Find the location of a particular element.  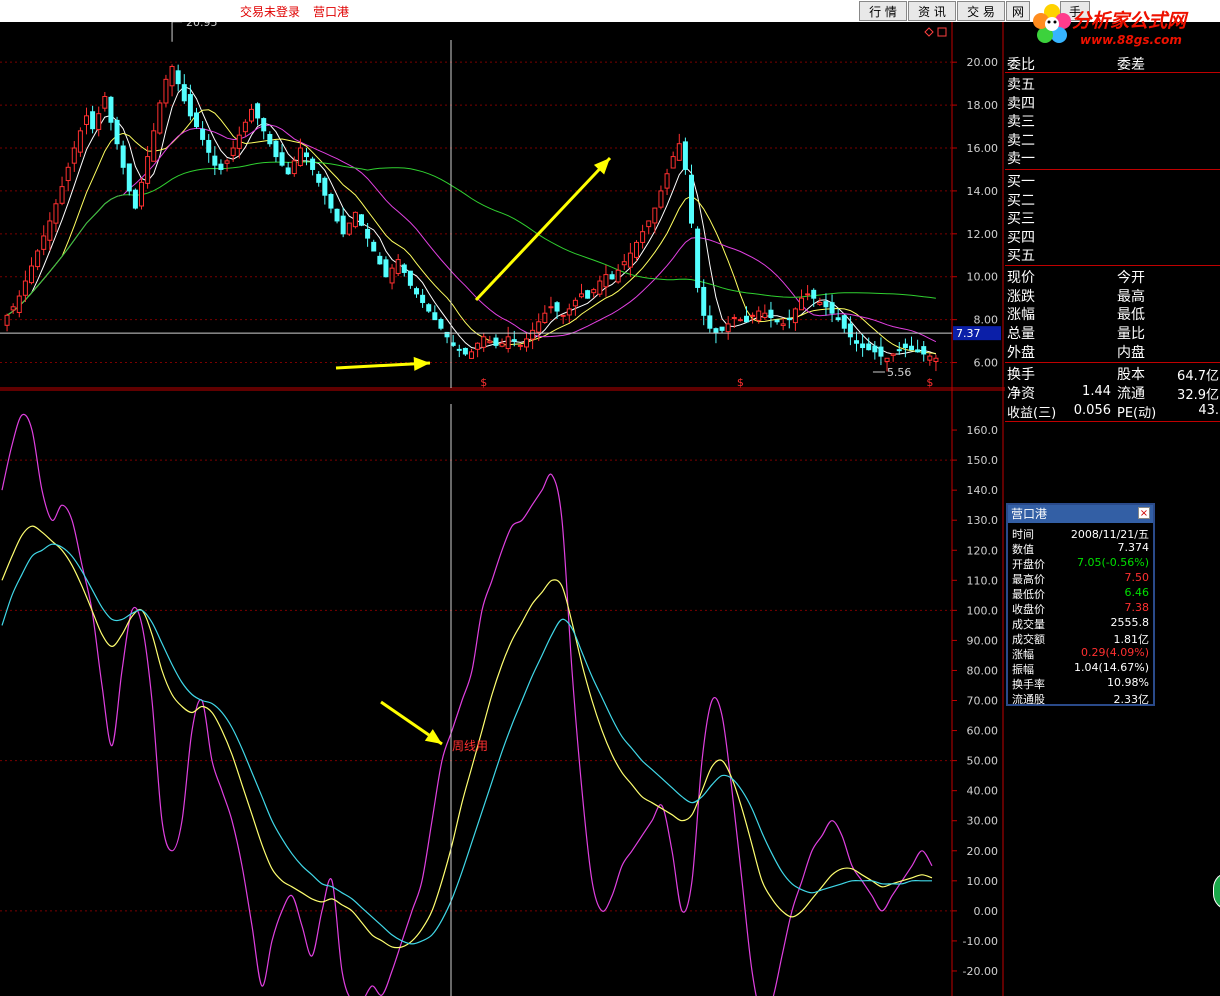

tab-news: 资 讯 is located at coordinates (932, 11).